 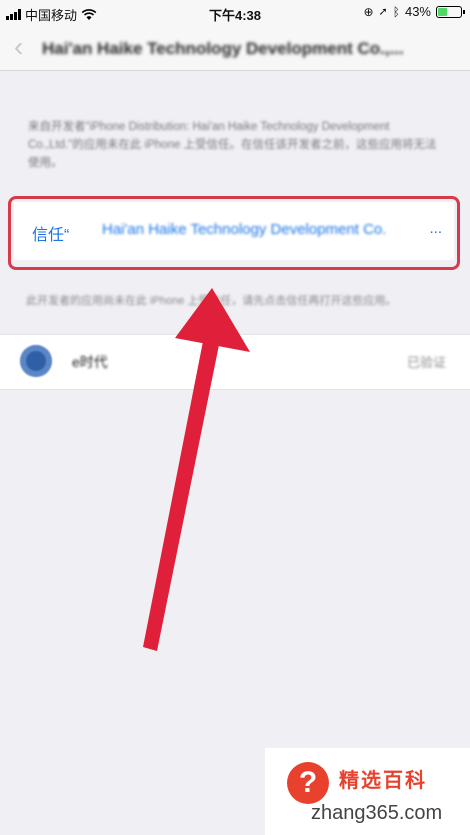 I want to click on arrow-head, so click(x=212, y=320).